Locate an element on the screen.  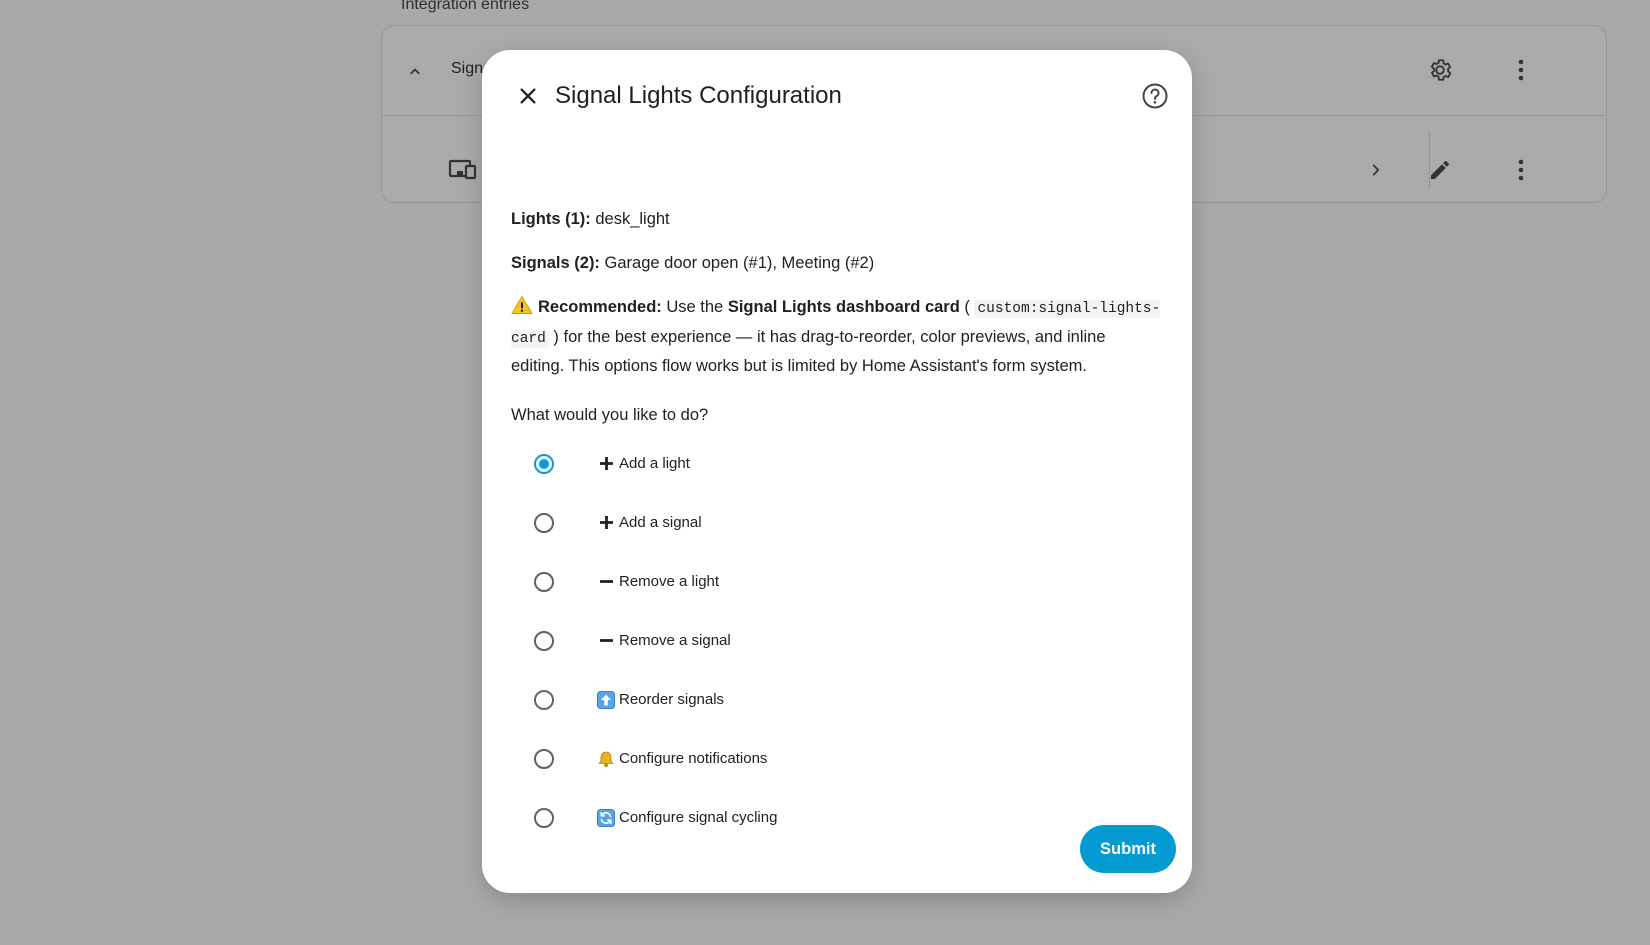
recommend-label: Recommended: is located at coordinates (600, 307).